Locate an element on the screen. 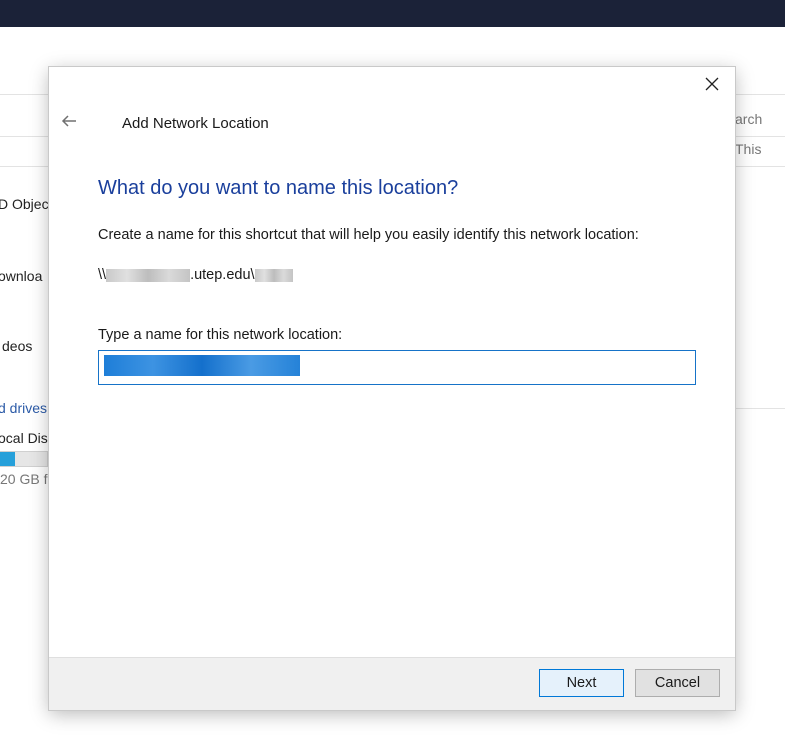 Image resolution: width=785 pixels, height=738 pixels. free-space-text: 20 GB fr is located at coordinates (26, 479).